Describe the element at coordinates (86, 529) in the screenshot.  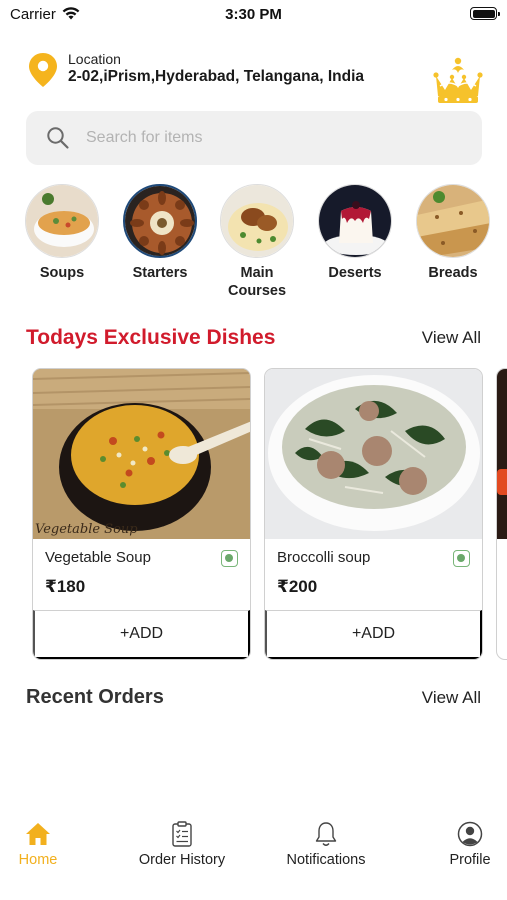
I see `image-caption: Vegetable Soup` at that location.